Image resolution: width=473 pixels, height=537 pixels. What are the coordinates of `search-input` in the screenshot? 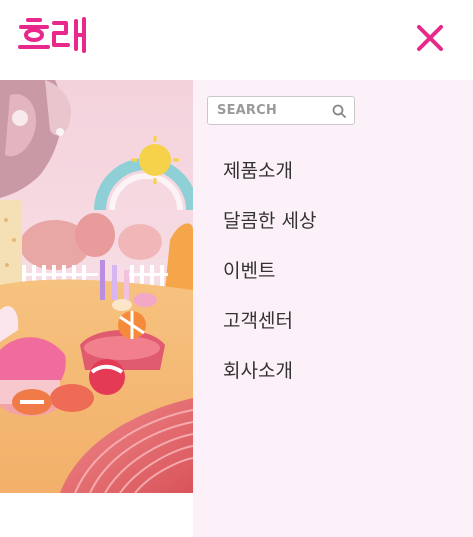 It's located at (272, 110).